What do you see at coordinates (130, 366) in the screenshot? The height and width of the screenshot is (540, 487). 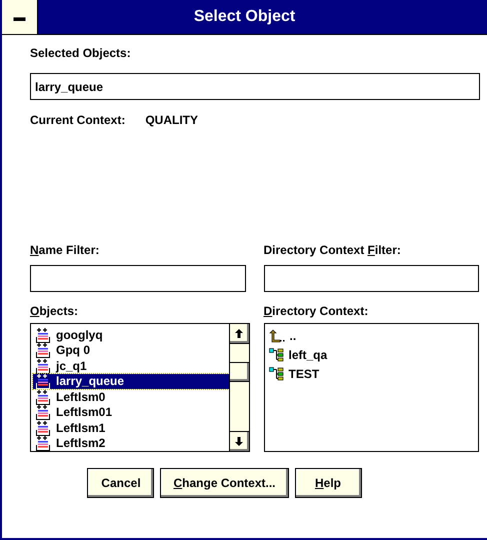 I see `object-item: jc_q1` at bounding box center [130, 366].